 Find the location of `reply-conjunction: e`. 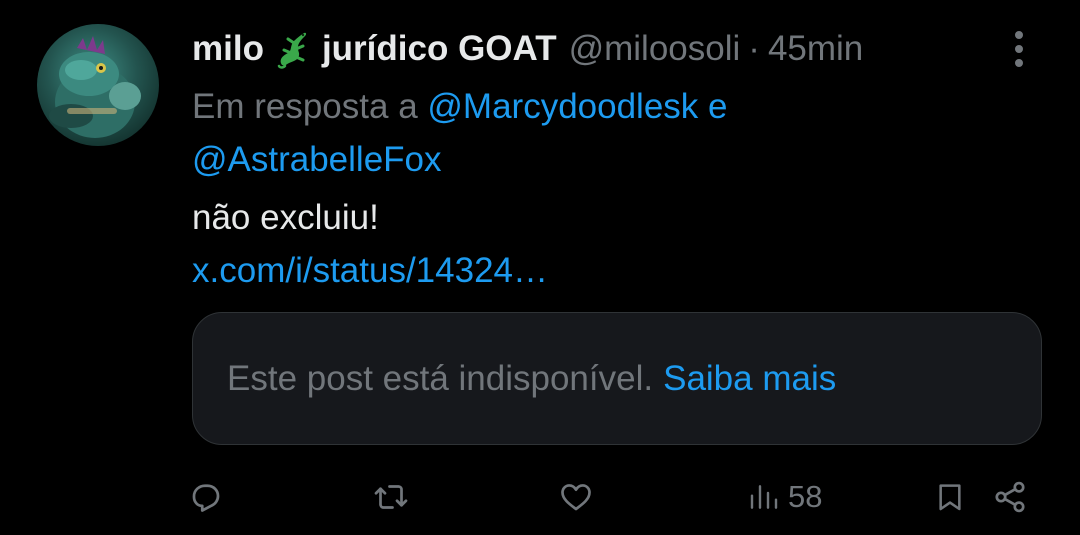

reply-conjunction: e is located at coordinates (718, 106).